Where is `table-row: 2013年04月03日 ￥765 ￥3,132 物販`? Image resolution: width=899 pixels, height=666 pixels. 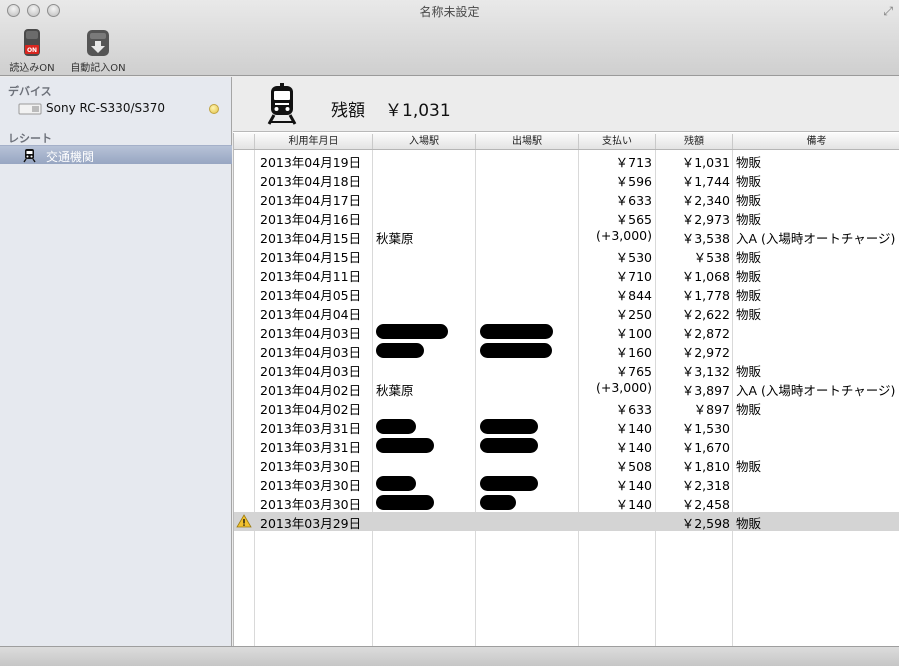
table-row: 2013年04月03日 ￥765 ￥3,132 物販 is located at coordinates (566, 369).